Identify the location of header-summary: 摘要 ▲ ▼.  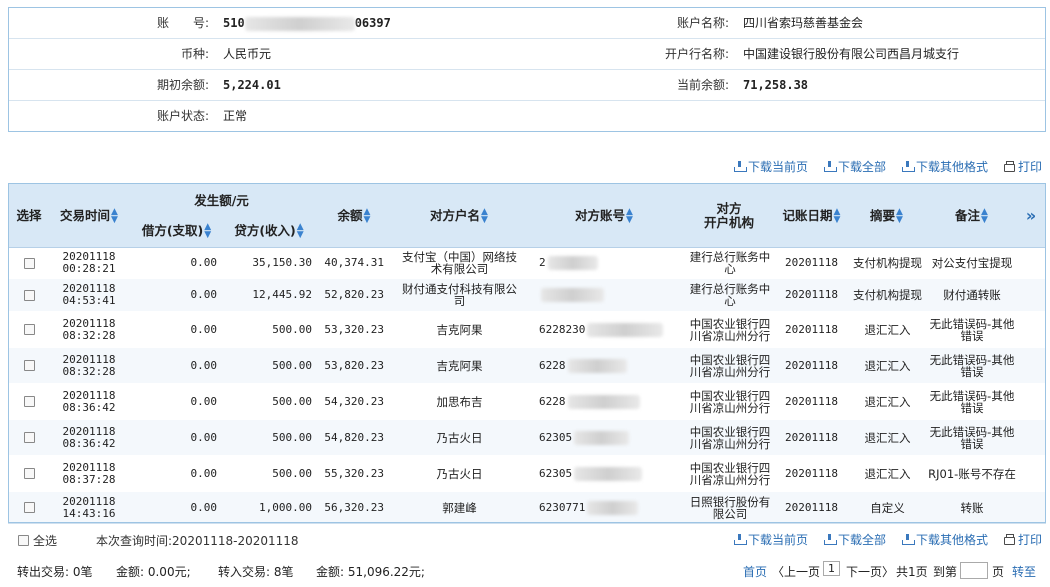
(886, 216).